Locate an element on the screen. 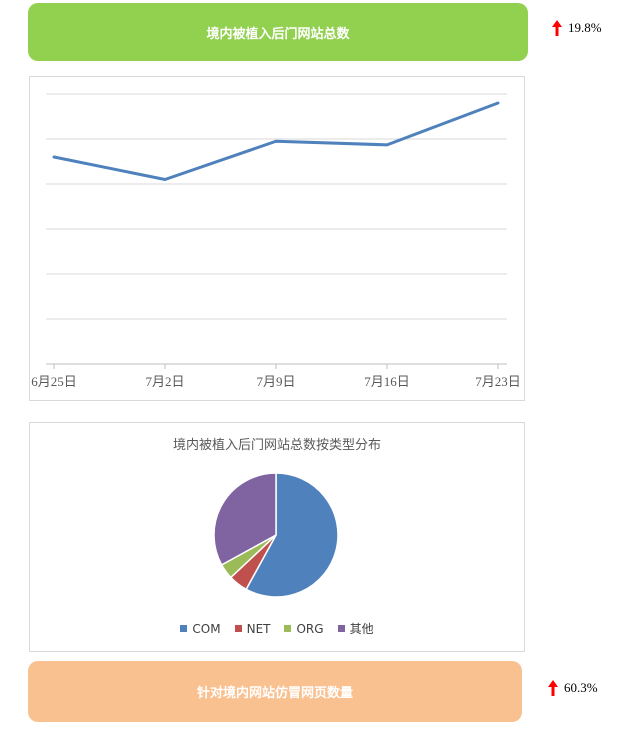  pie-chart is located at coordinates (276, 535).